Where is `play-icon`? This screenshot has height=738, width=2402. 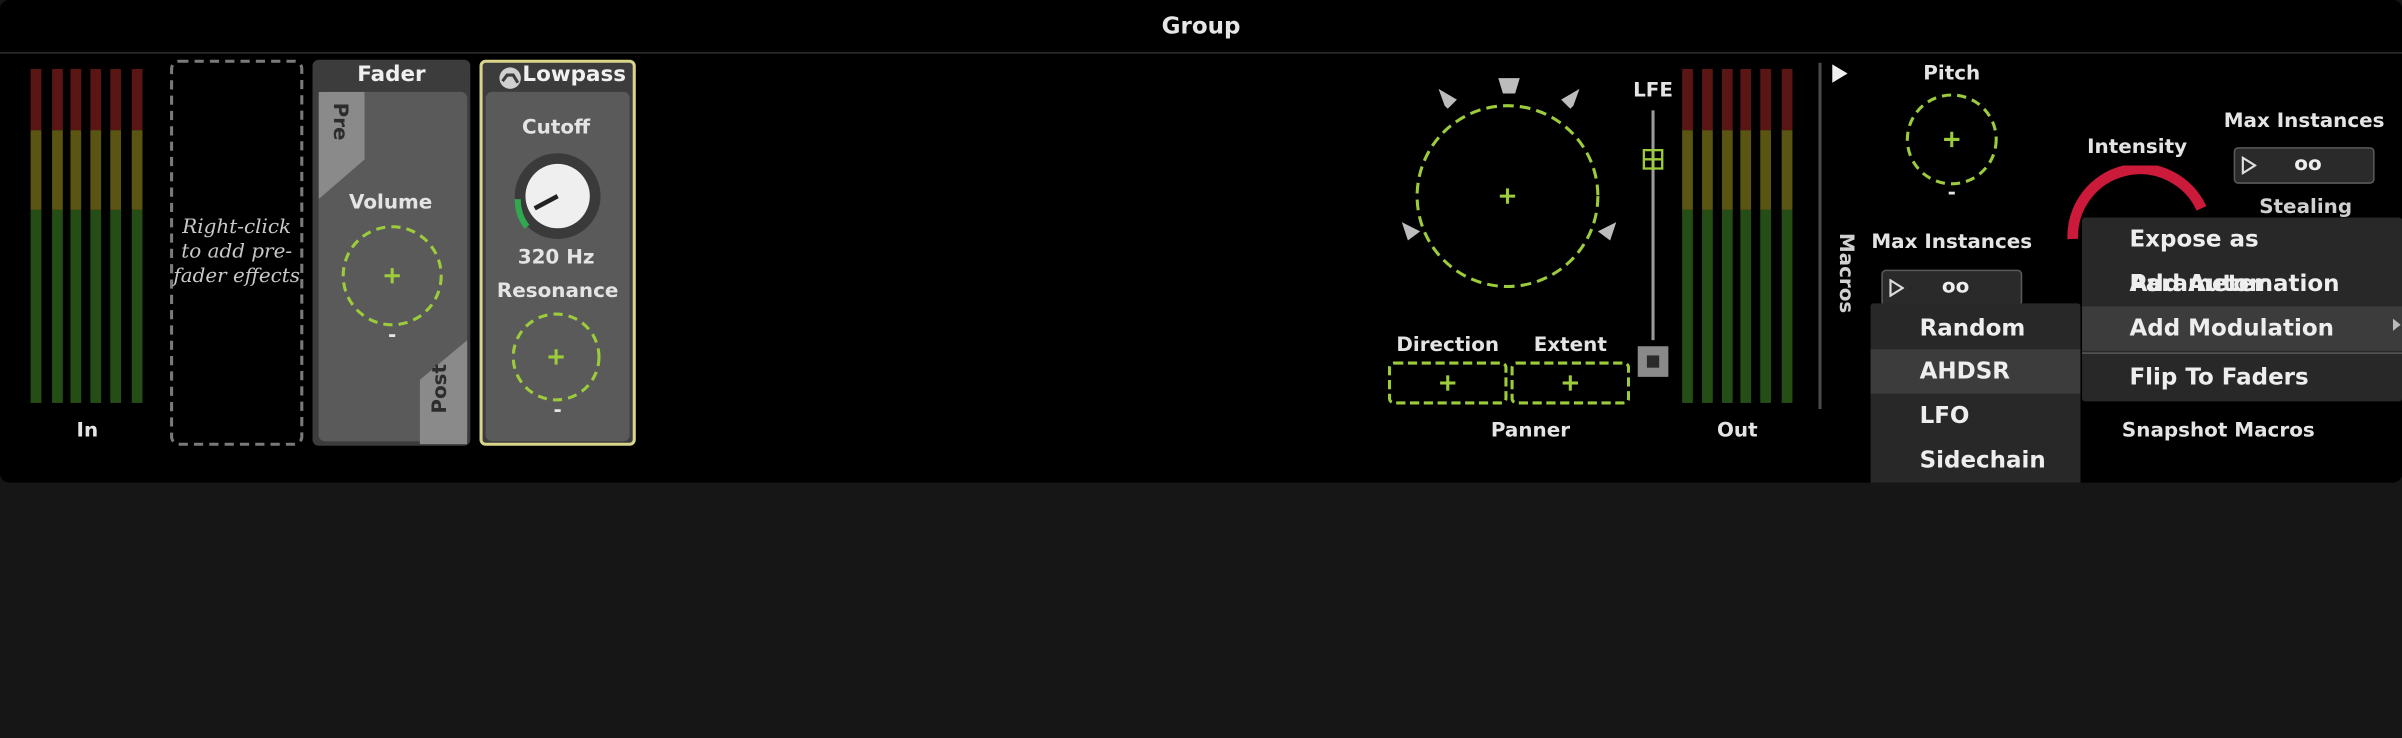 play-icon is located at coordinates (1840, 73).